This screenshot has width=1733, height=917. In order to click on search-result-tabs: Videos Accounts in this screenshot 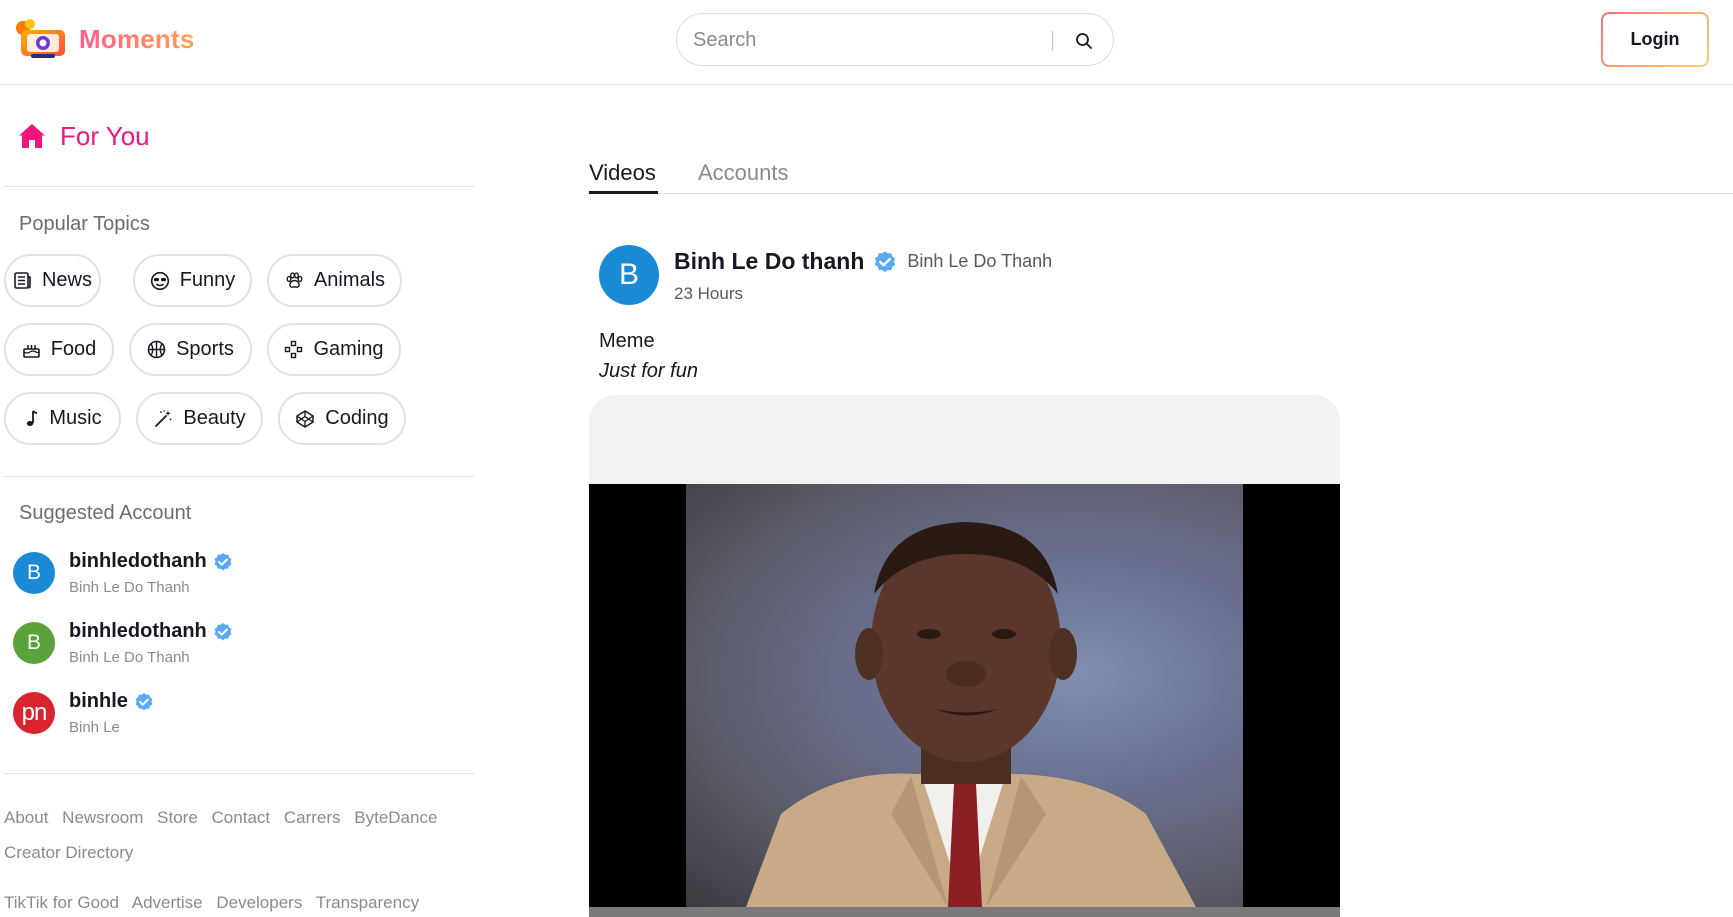, I will do `click(1161, 172)`.